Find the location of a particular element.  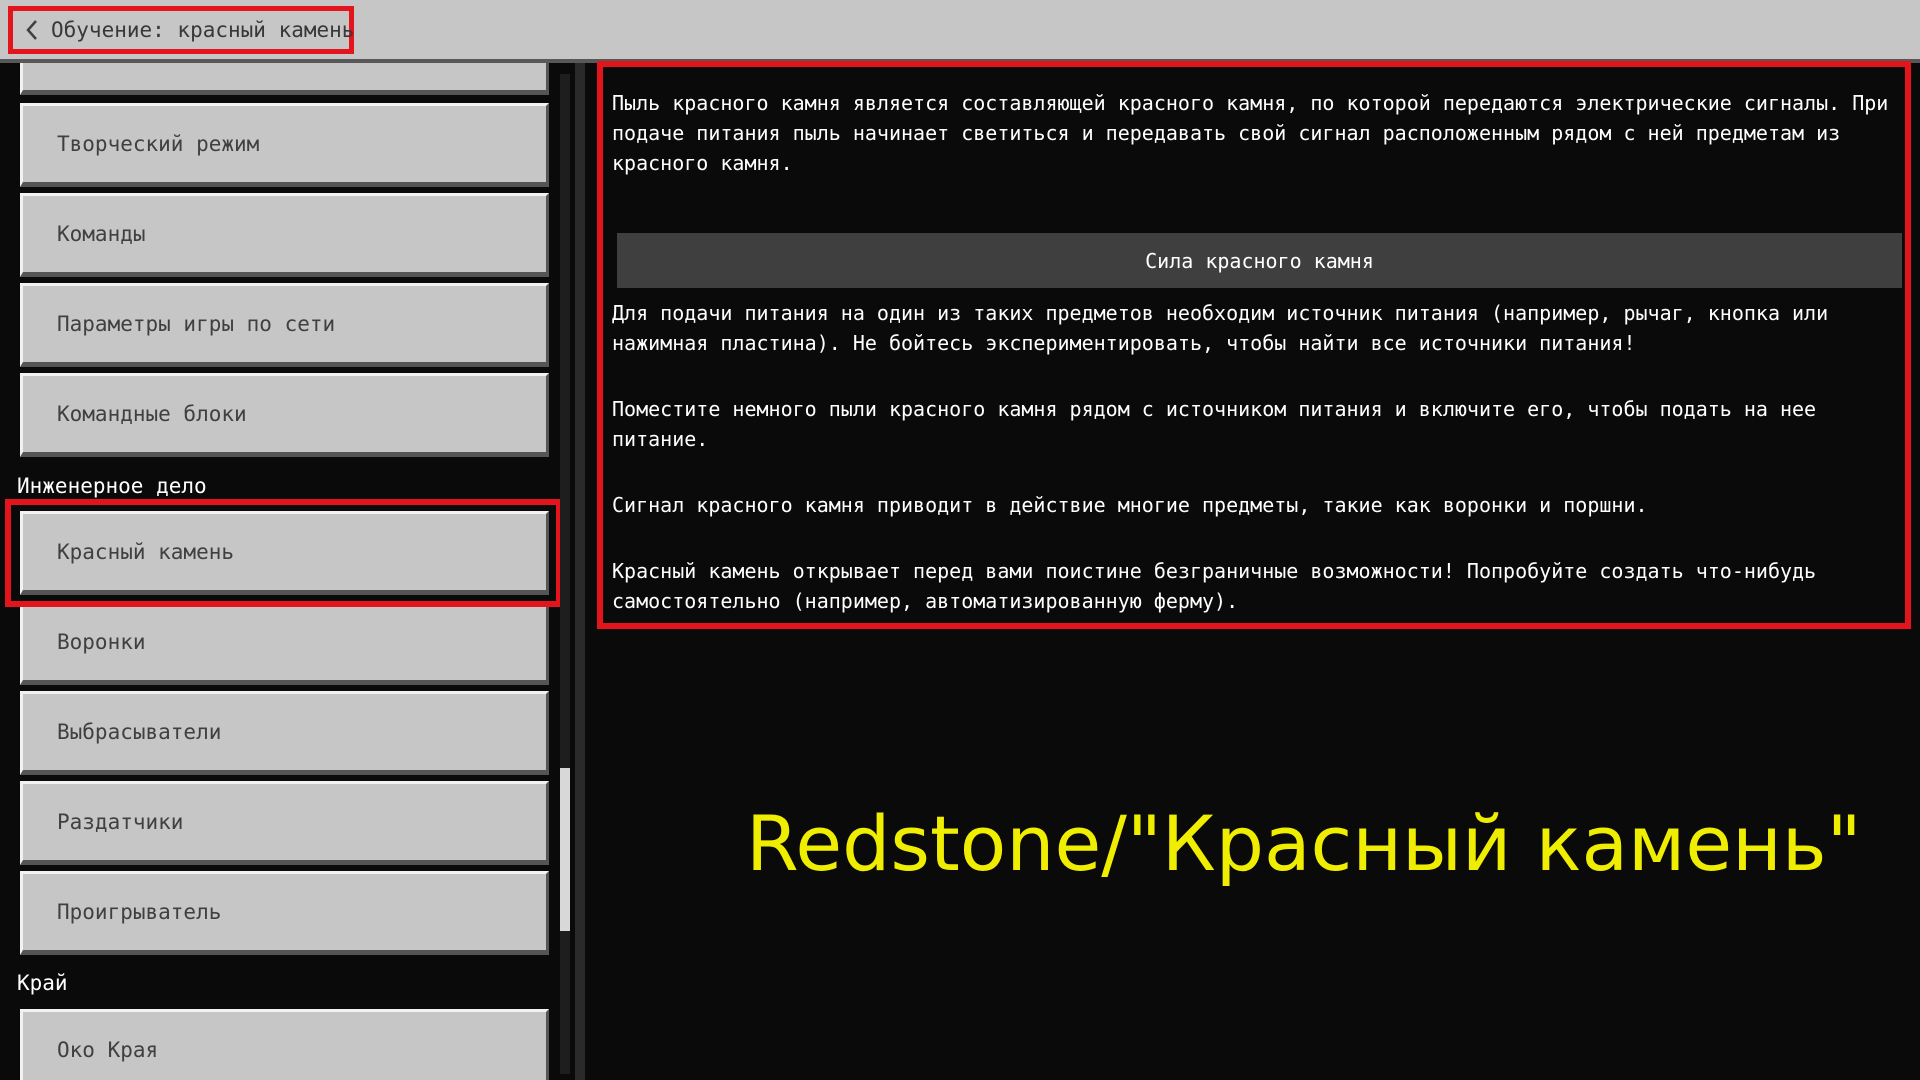

sidebar-scrollbar is located at coordinates (565, 574).